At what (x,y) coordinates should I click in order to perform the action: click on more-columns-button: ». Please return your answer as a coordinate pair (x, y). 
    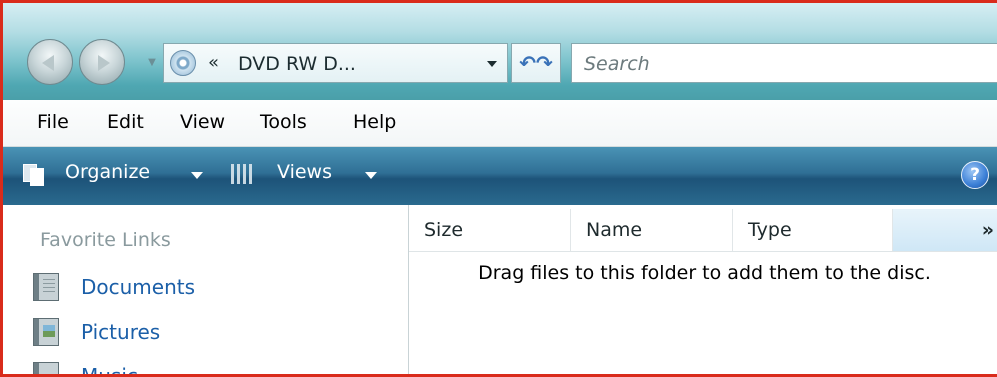
    Looking at the image, I should click on (945, 230).